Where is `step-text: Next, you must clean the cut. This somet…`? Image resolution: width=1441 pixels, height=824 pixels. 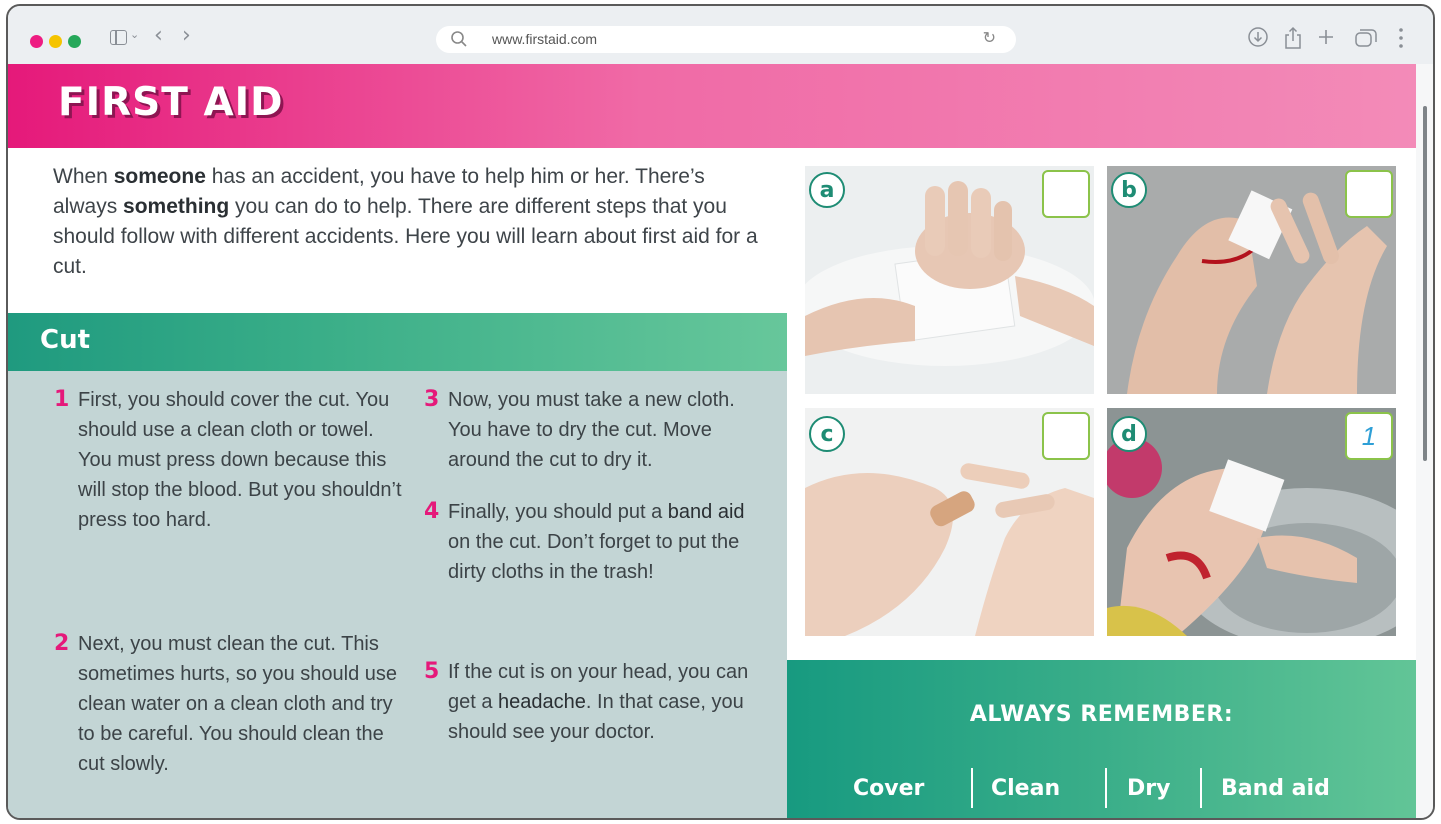 step-text: Next, you must clean the cut. This somet… is located at coordinates (238, 704).